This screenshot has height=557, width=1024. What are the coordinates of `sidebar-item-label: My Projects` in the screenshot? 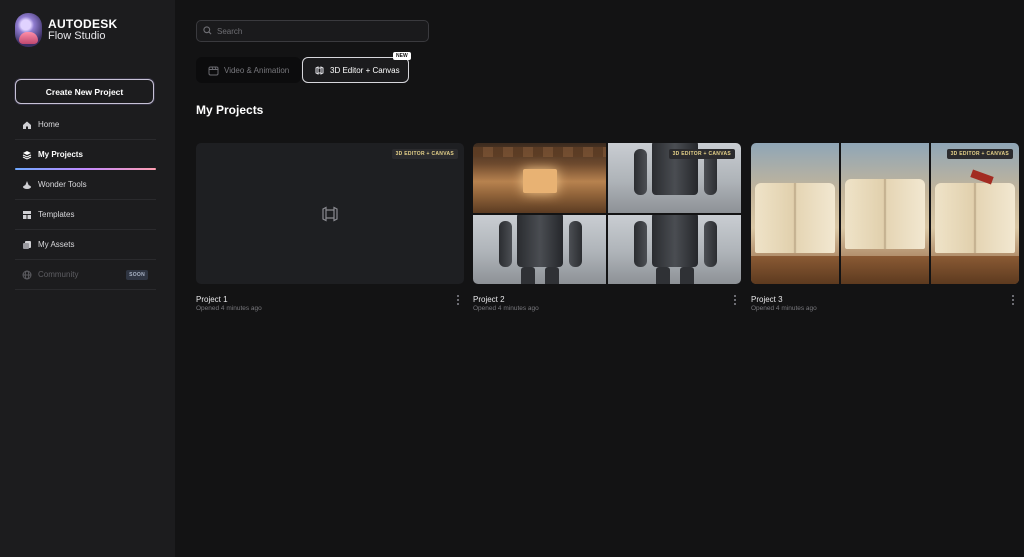 It's located at (60, 154).